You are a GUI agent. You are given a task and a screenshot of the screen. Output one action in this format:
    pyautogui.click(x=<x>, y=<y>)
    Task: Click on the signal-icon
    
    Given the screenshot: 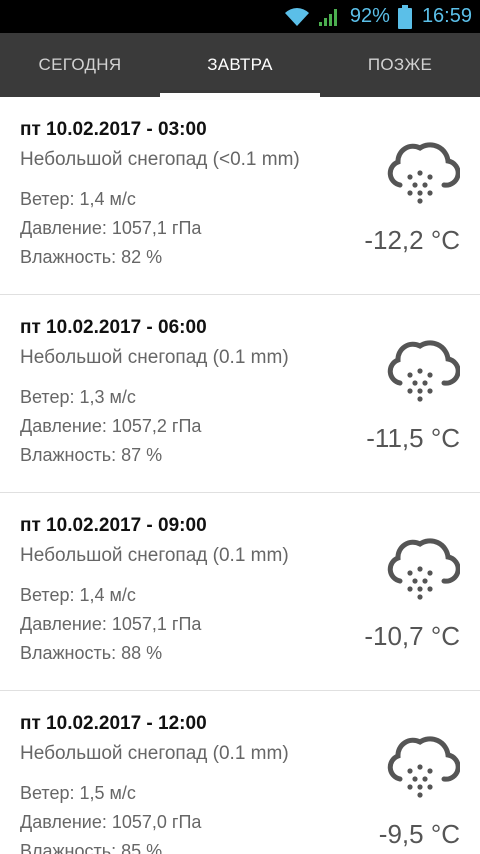 What is the action you would take?
    pyautogui.click(x=329, y=17)
    